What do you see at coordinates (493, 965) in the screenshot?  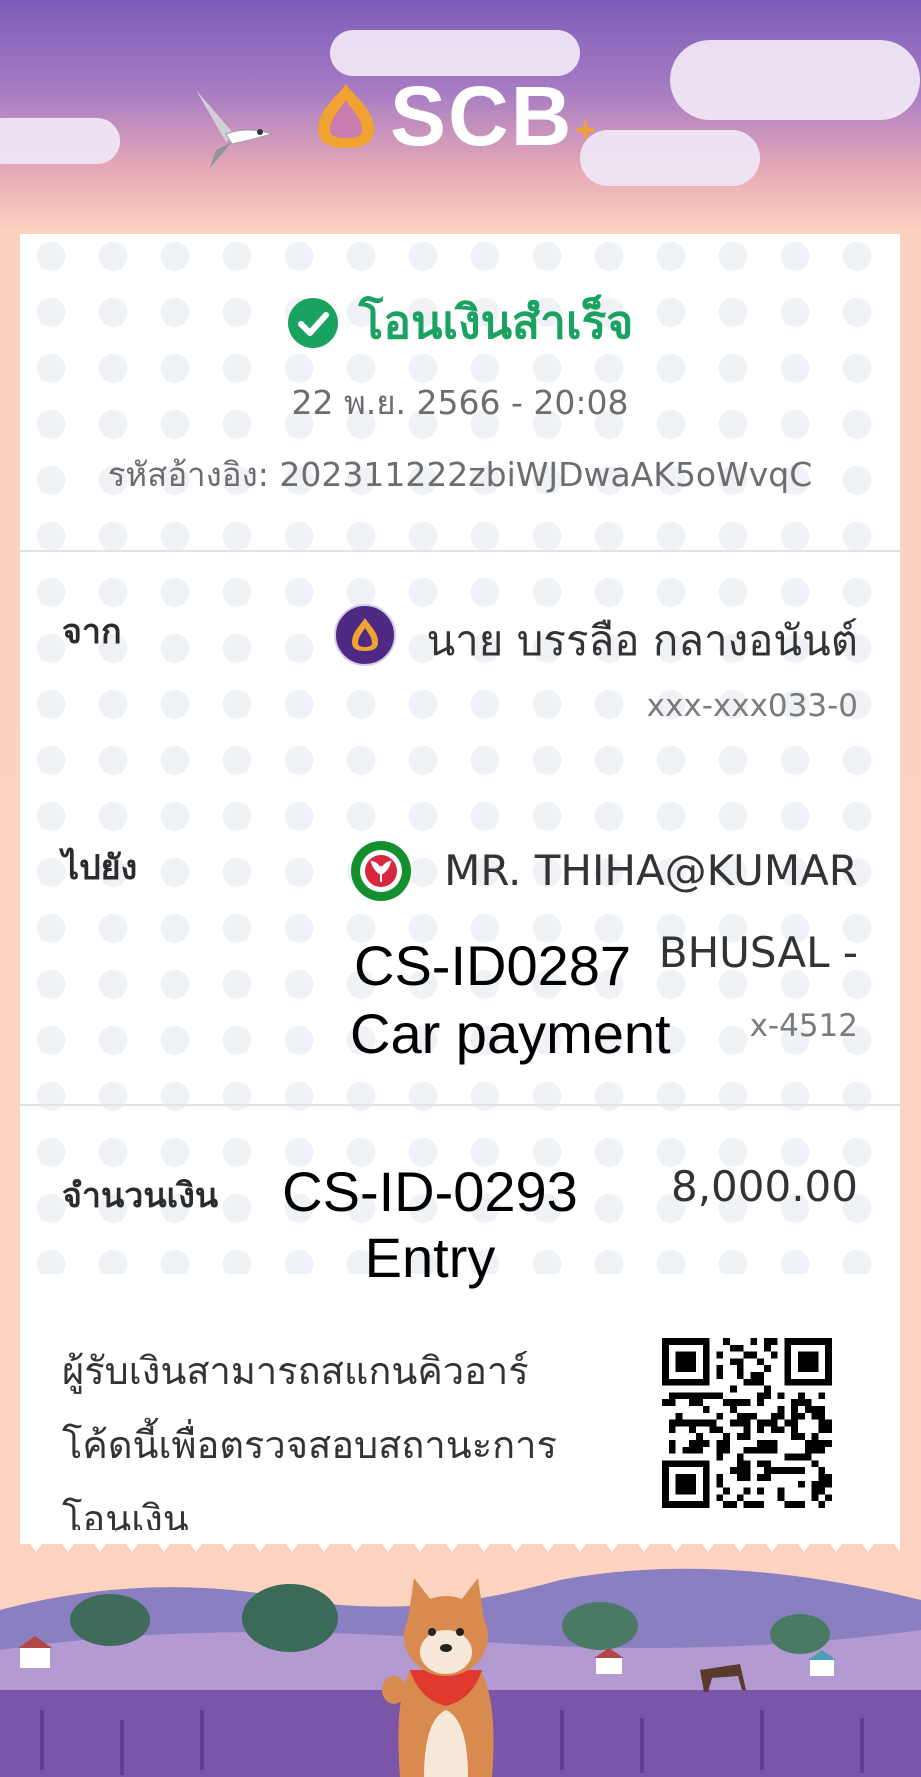 I see `overlay-note-line1: CS-ID0287` at bounding box center [493, 965].